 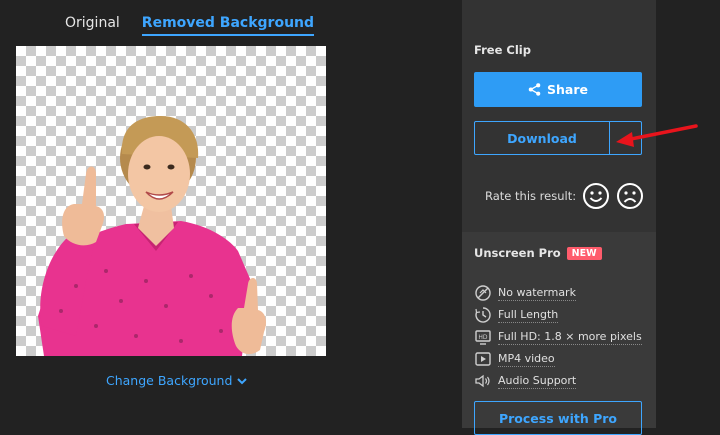 I want to click on tab-original: Original, so click(x=92, y=25).